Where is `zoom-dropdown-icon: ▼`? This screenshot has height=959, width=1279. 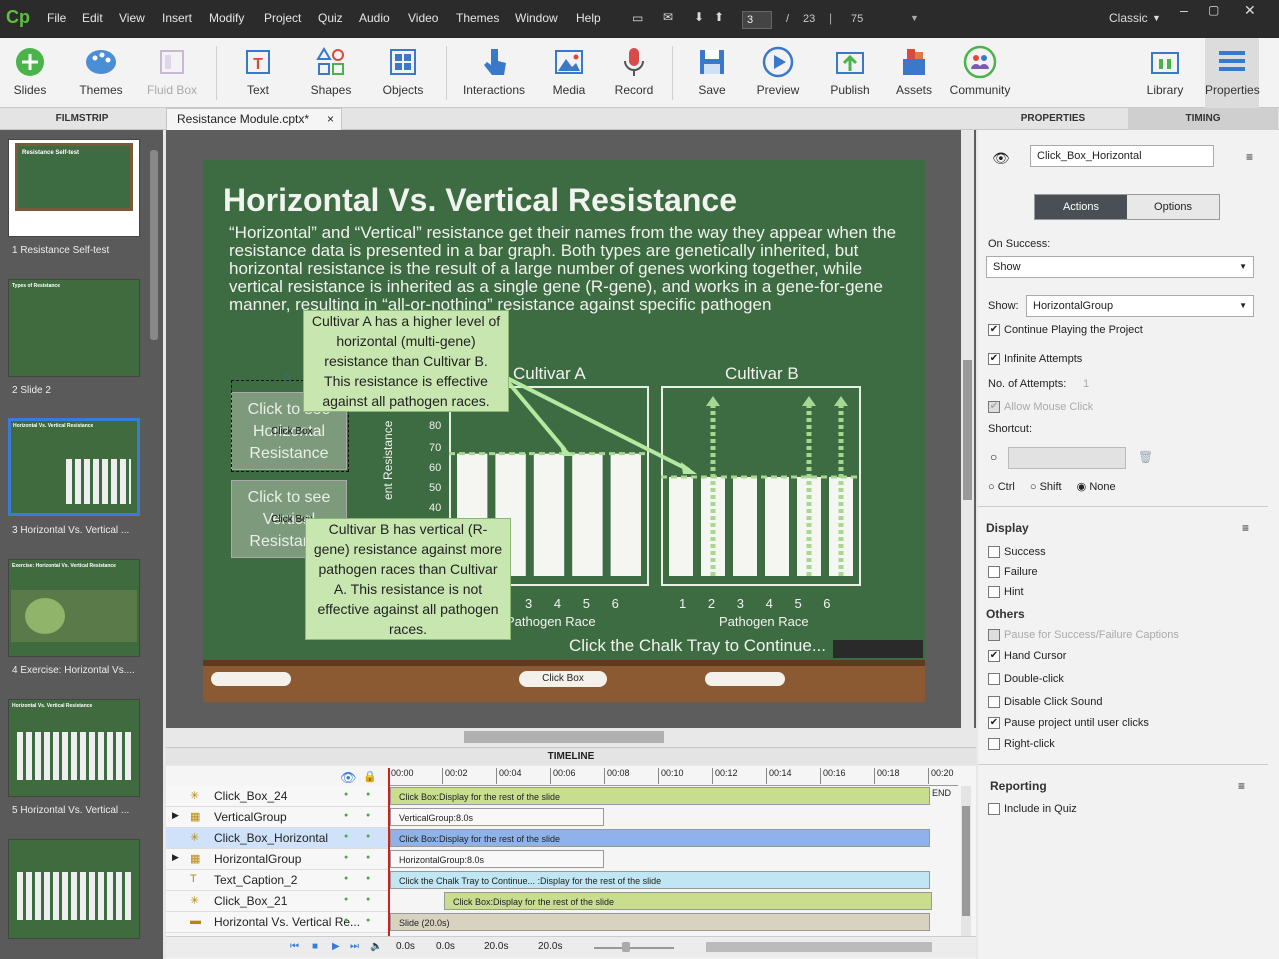
zoom-dropdown-icon: ▼ is located at coordinates (914, 18).